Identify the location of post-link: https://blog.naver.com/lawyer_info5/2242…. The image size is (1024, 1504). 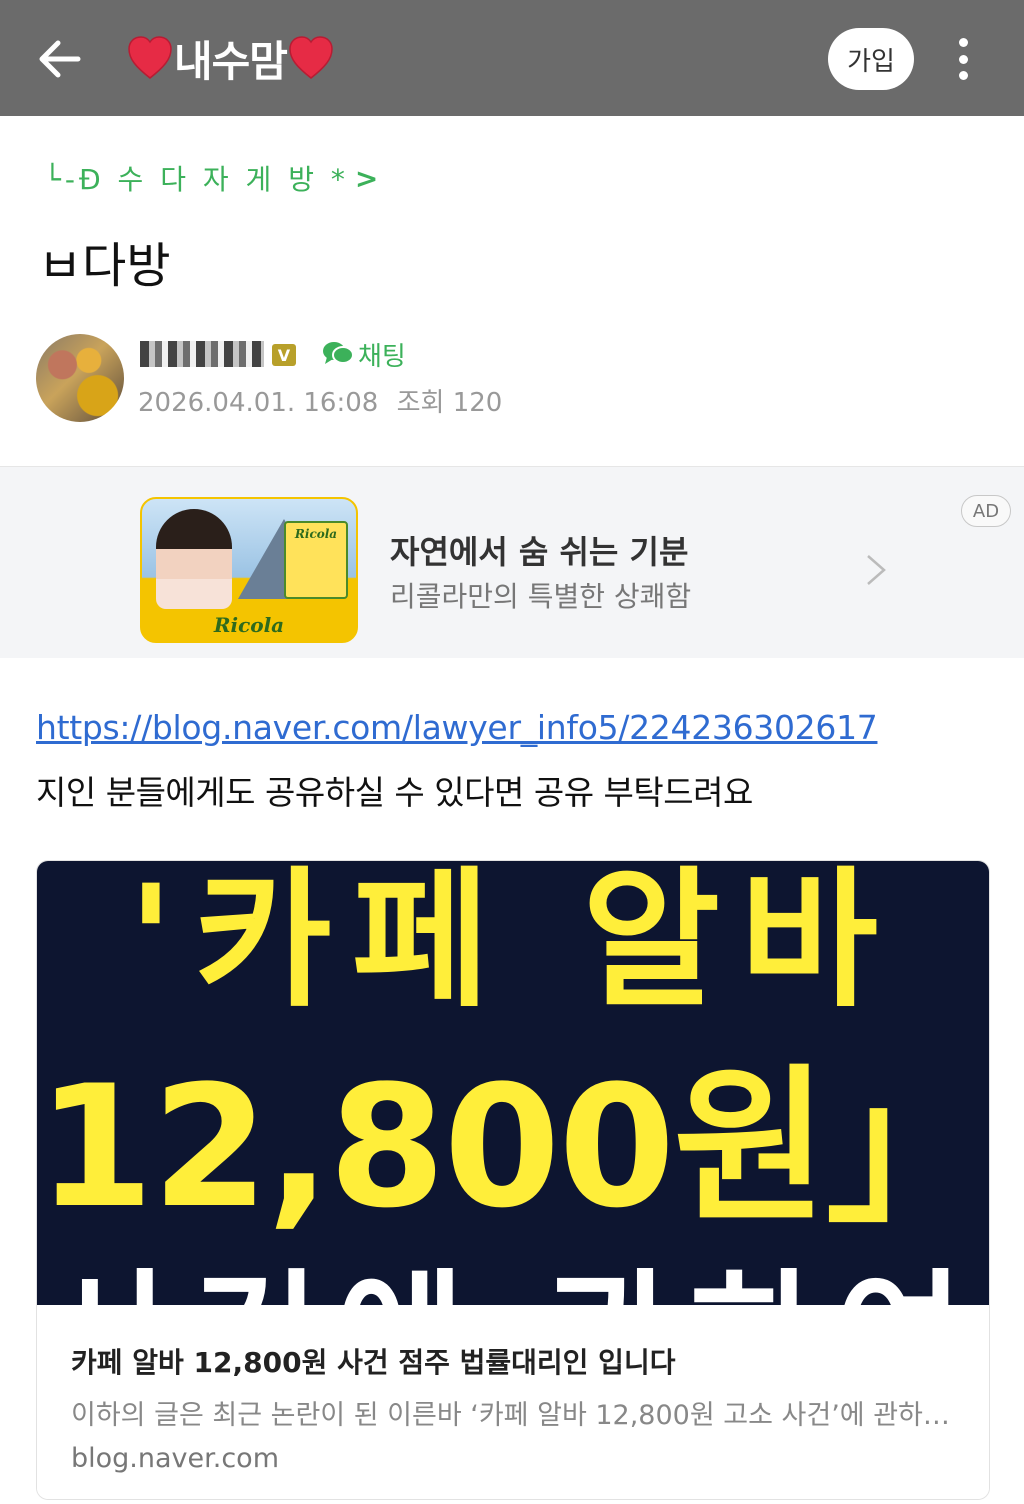
(457, 727).